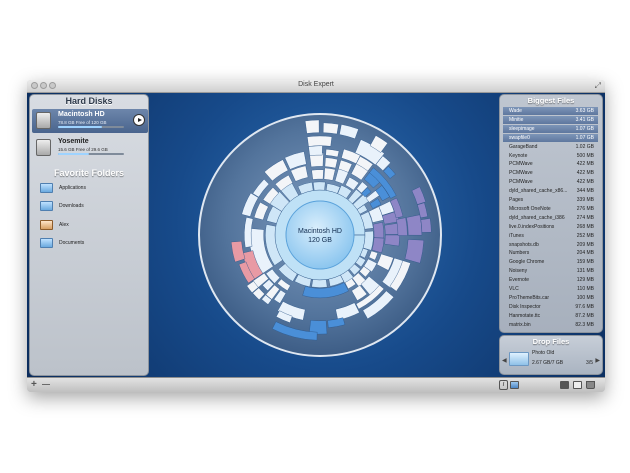 The width and height of the screenshot is (630, 473). Describe the element at coordinates (320, 231) in the screenshot. I see `center-disk-name: Macintosh HD` at that location.